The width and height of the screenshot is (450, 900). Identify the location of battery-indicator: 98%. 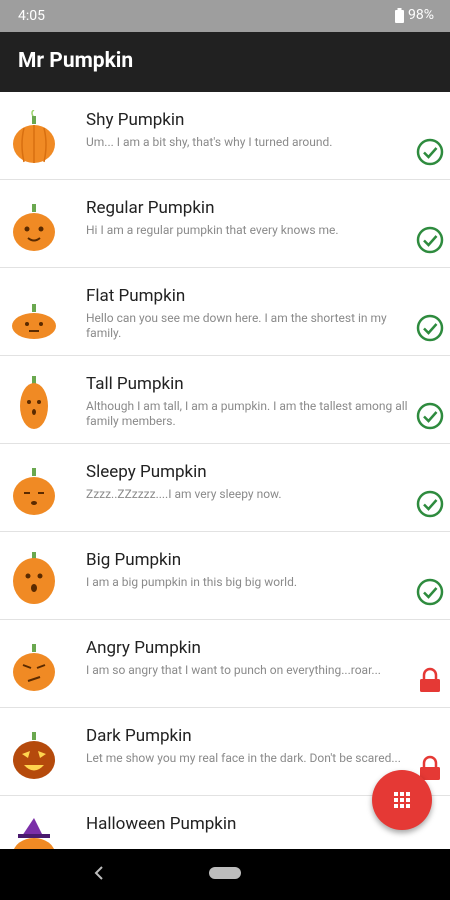
(414, 15).